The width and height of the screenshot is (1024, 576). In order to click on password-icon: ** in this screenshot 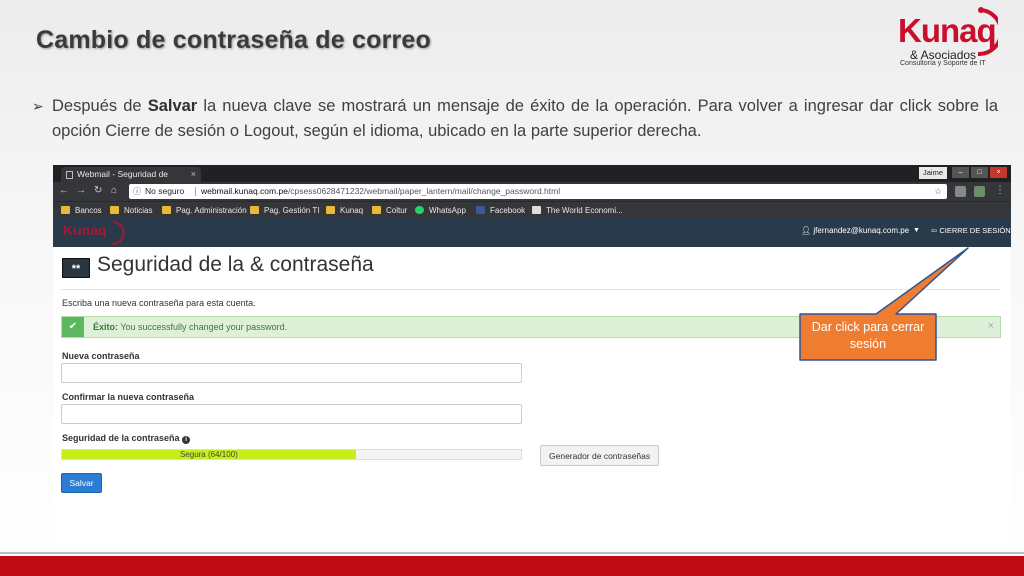, I will do `click(76, 268)`.